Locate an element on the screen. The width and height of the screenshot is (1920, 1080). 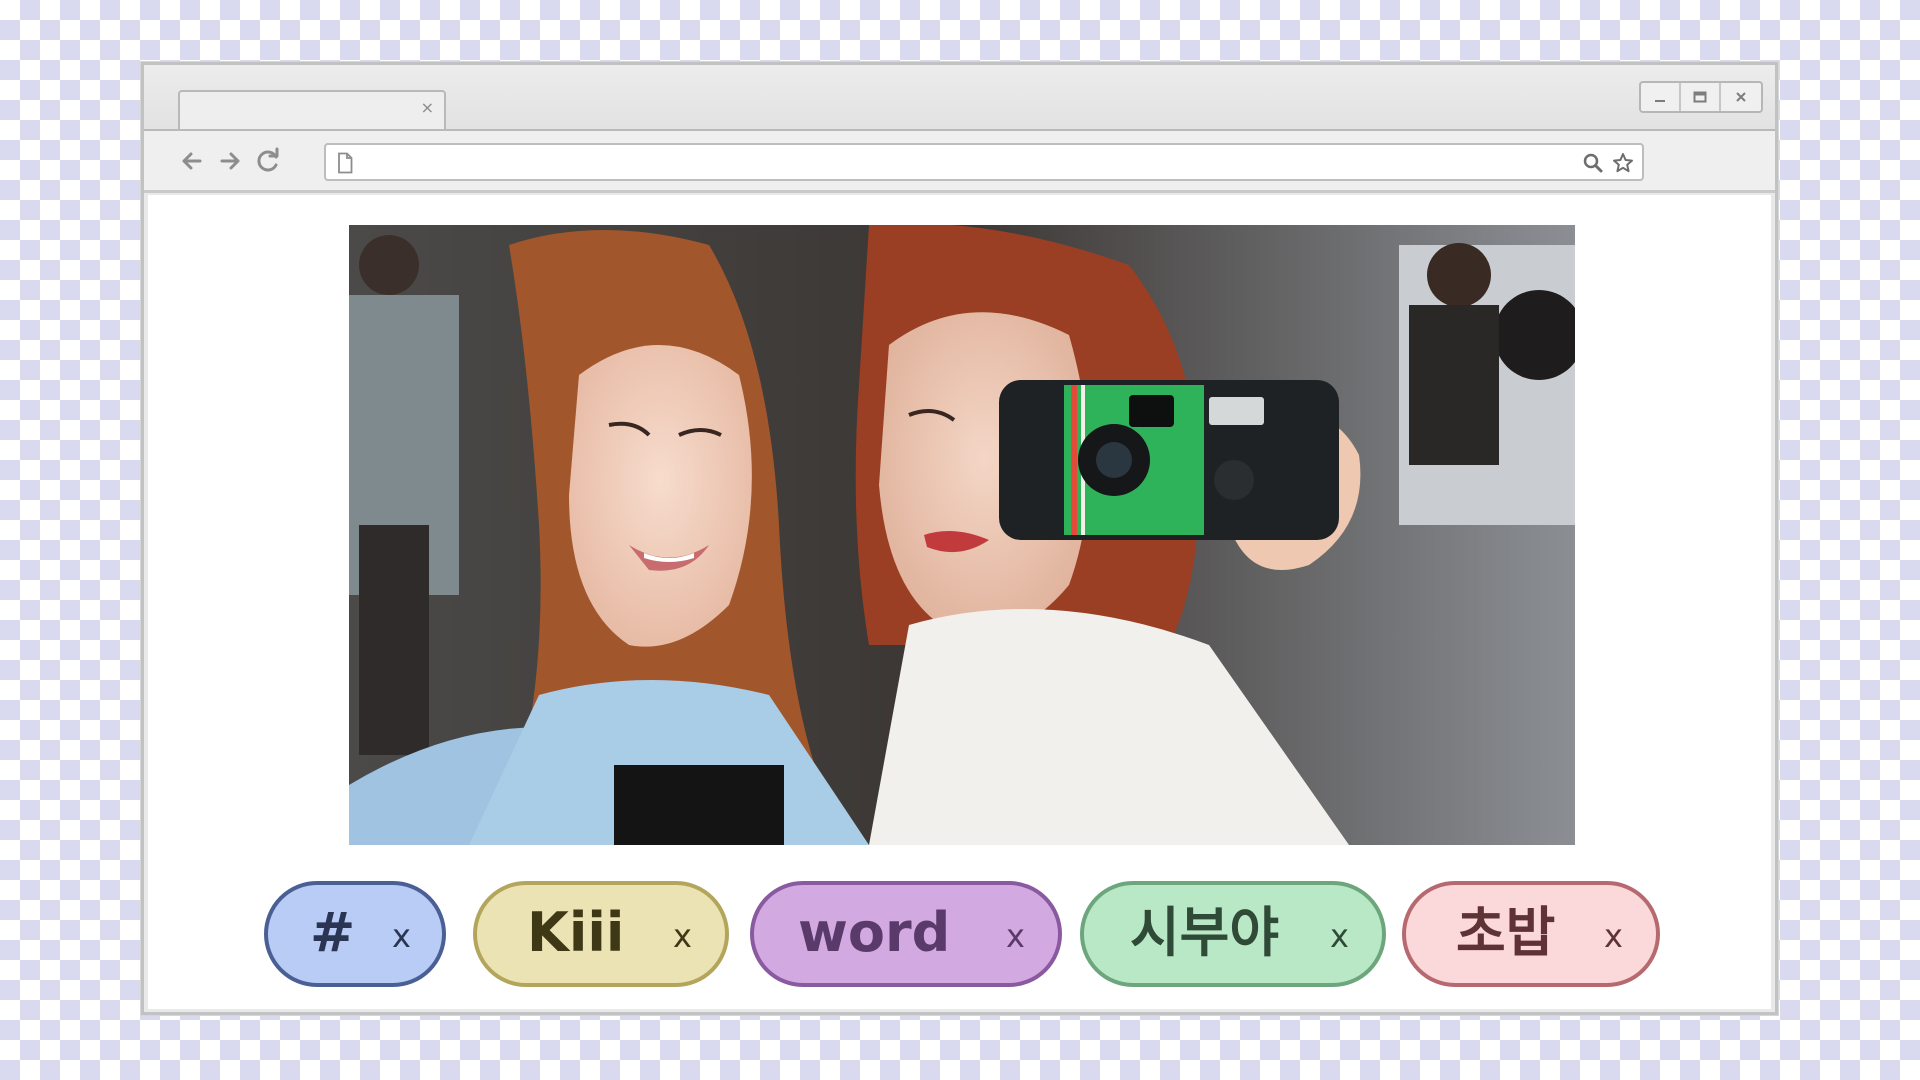
url-input is located at coordinates (962, 163).